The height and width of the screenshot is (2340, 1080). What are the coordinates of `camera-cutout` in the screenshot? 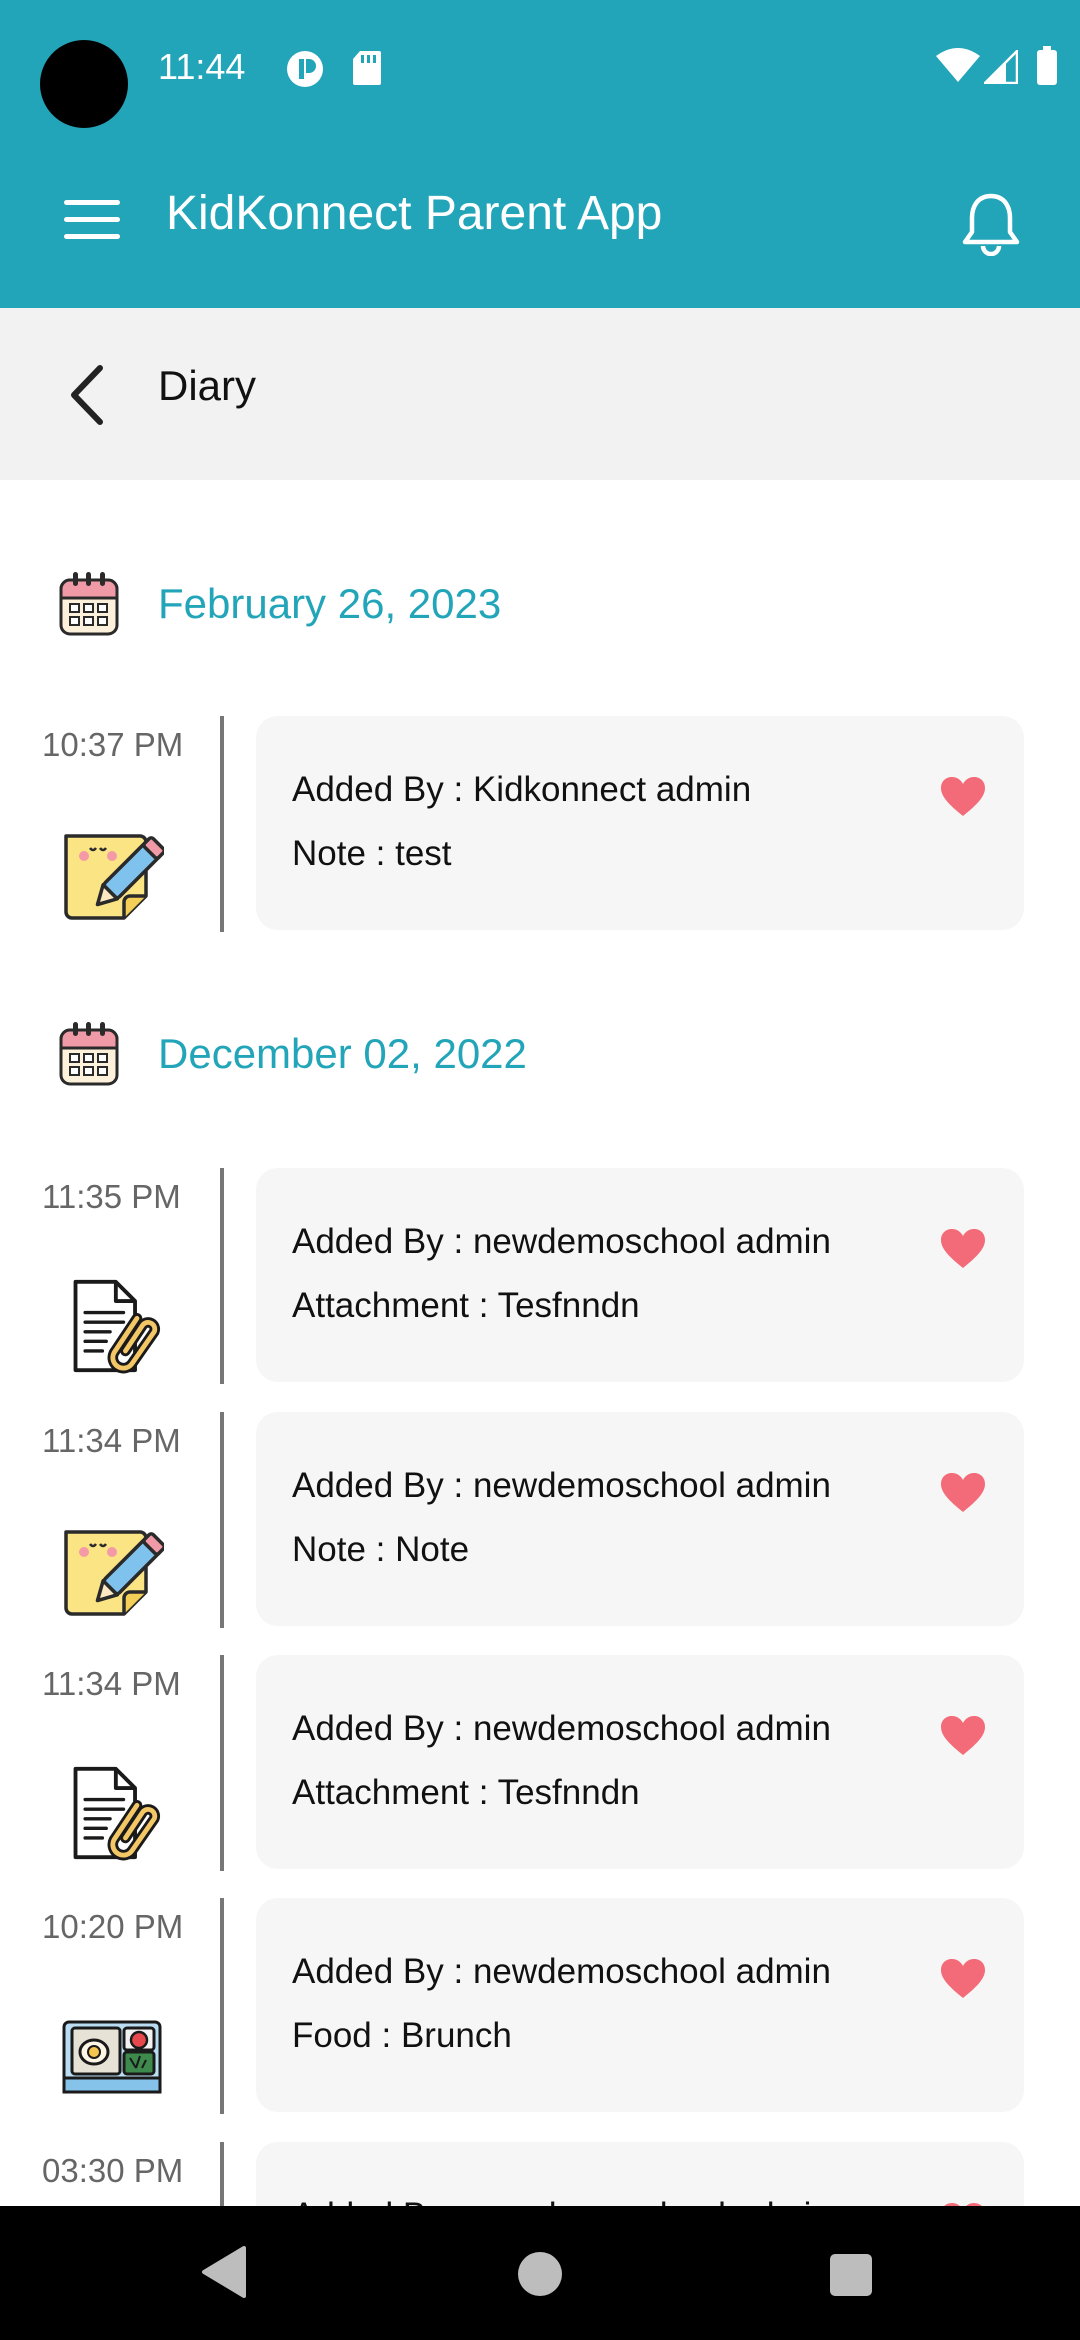 It's located at (84, 84).